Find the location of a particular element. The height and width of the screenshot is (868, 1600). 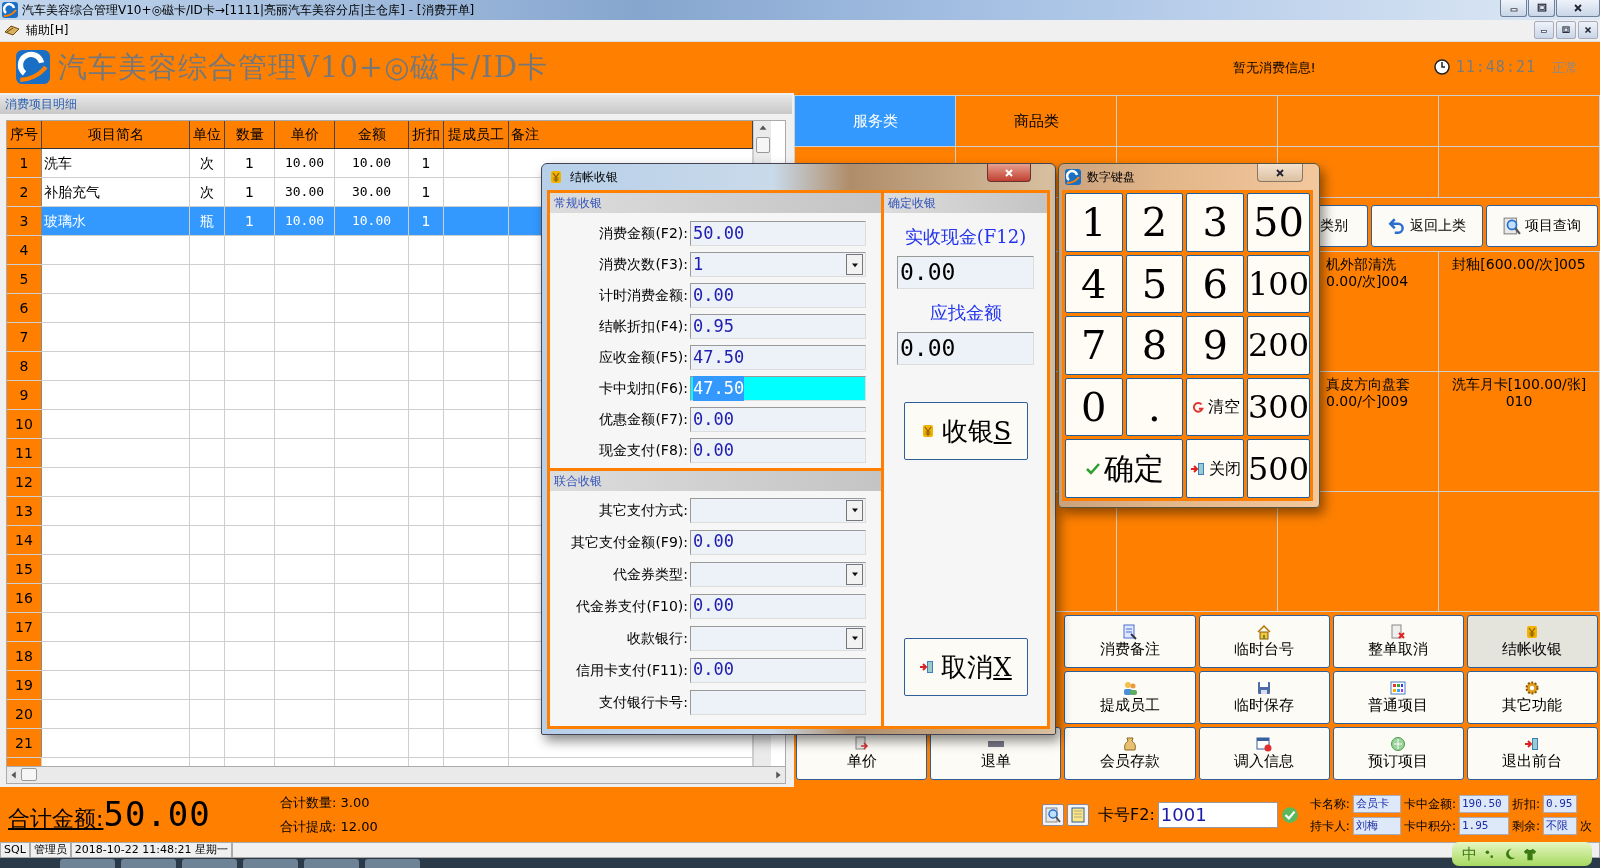

cash-field: 0.00 is located at coordinates (965, 272).